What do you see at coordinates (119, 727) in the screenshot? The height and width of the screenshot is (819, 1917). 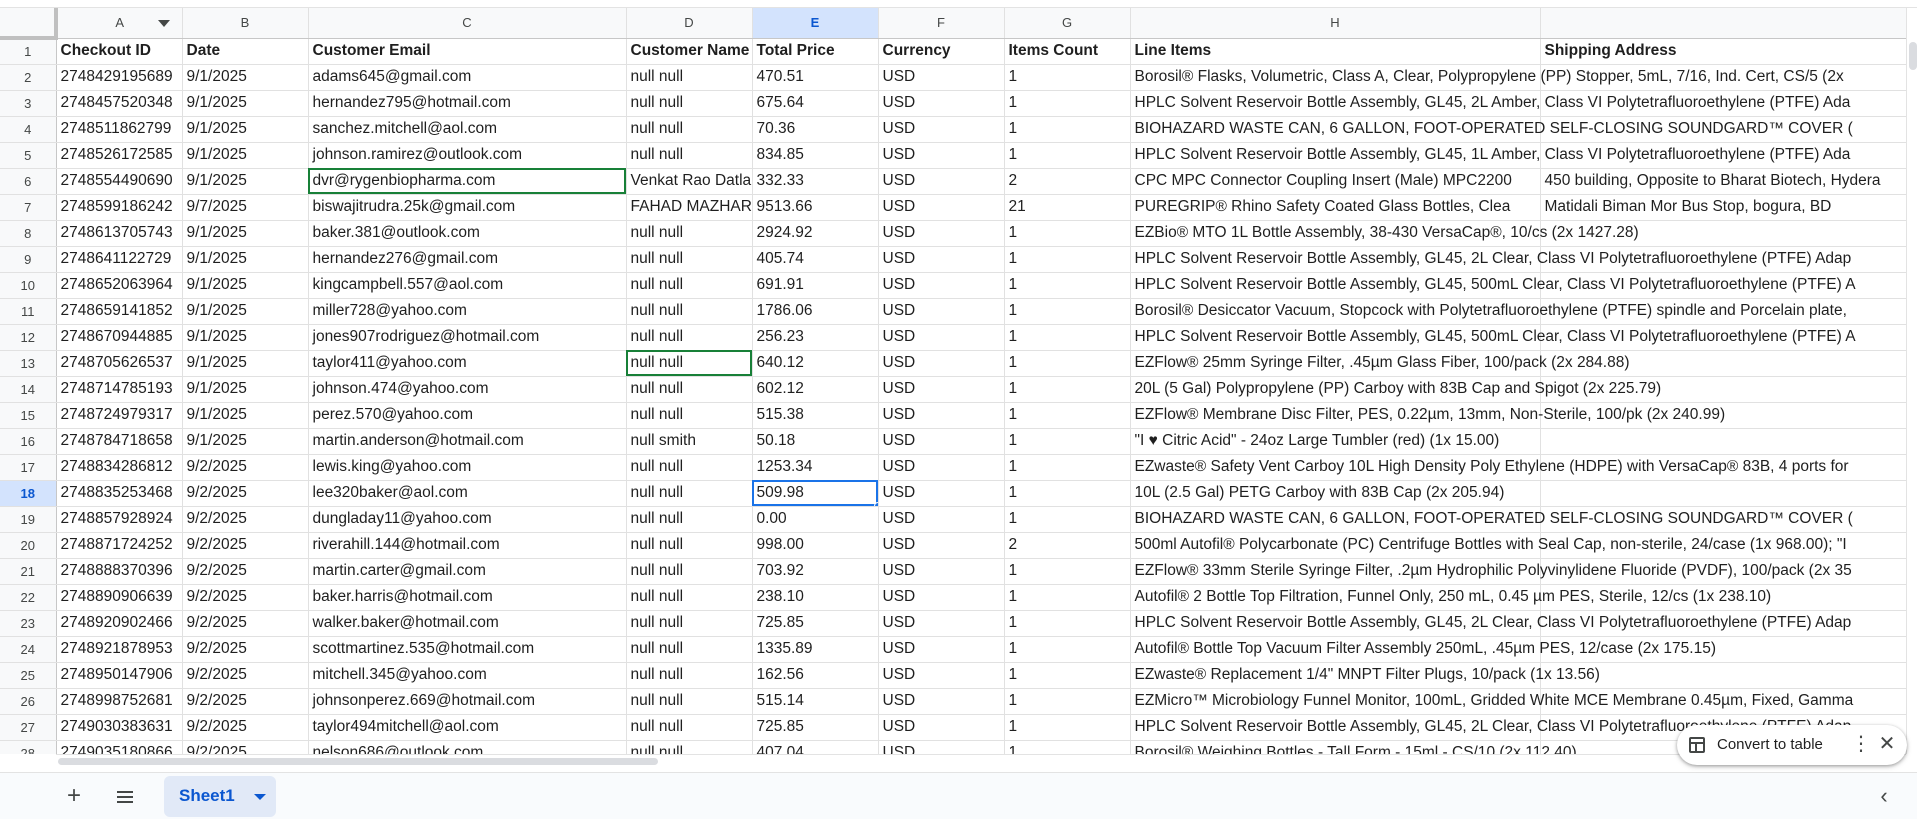 I see `cell: 2749030383631` at bounding box center [119, 727].